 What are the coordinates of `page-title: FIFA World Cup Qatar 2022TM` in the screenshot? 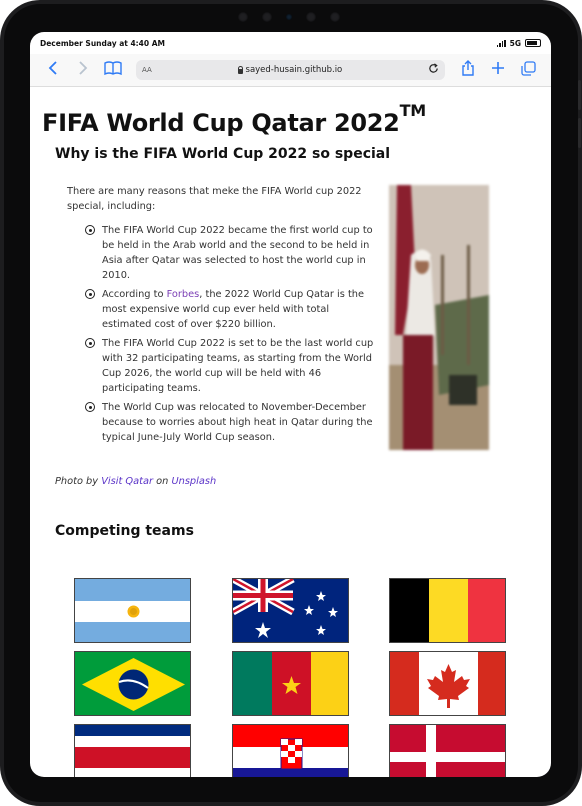 It's located at (234, 119).